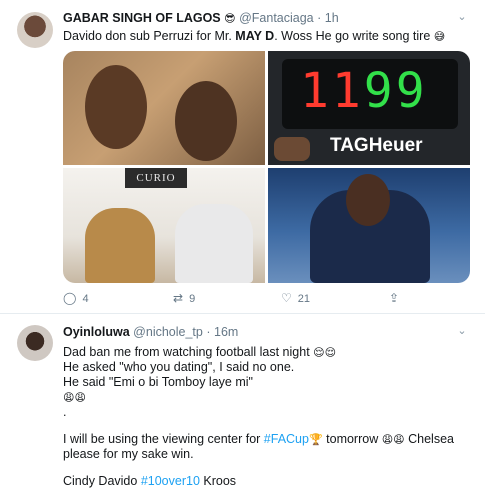 Image resolution: width=485 pixels, height=489 pixels. I want to click on wall-sign: CURIO, so click(156, 178).